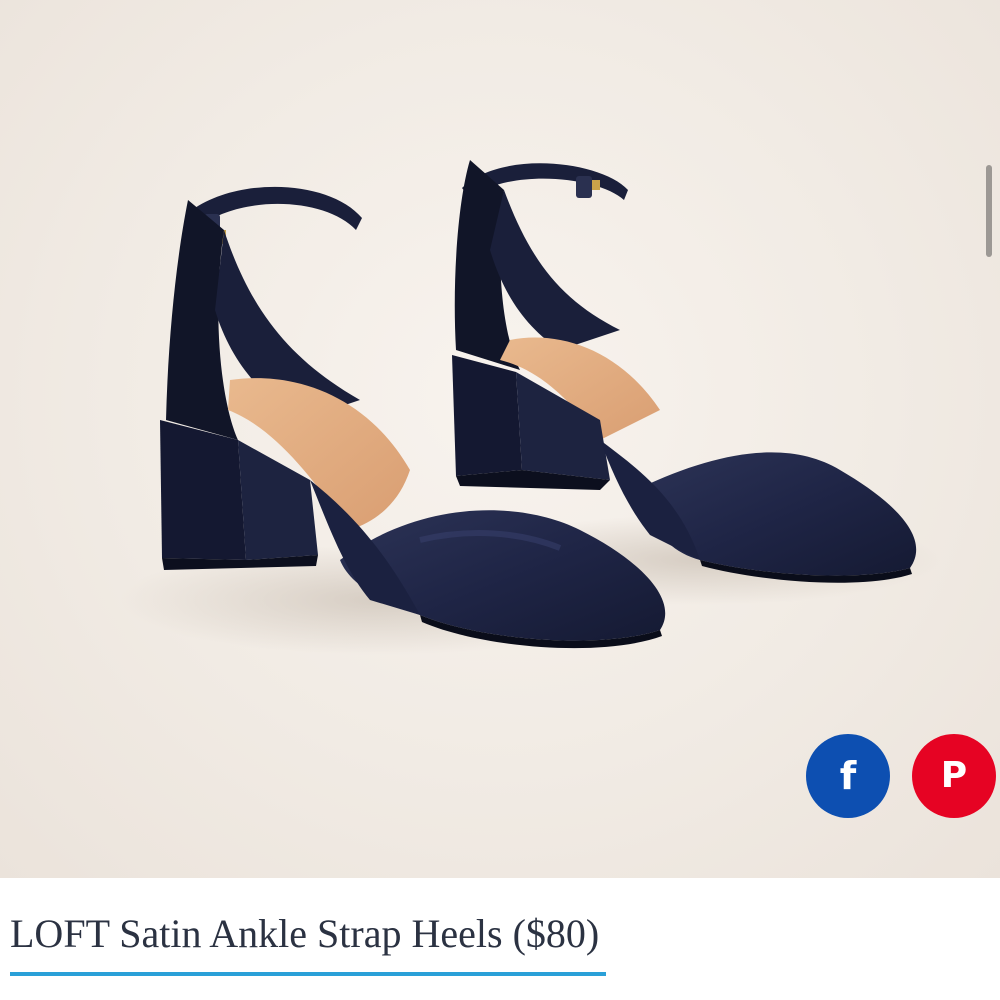 The width and height of the screenshot is (1000, 1000). I want to click on facebook-share-button: f, so click(848, 776).